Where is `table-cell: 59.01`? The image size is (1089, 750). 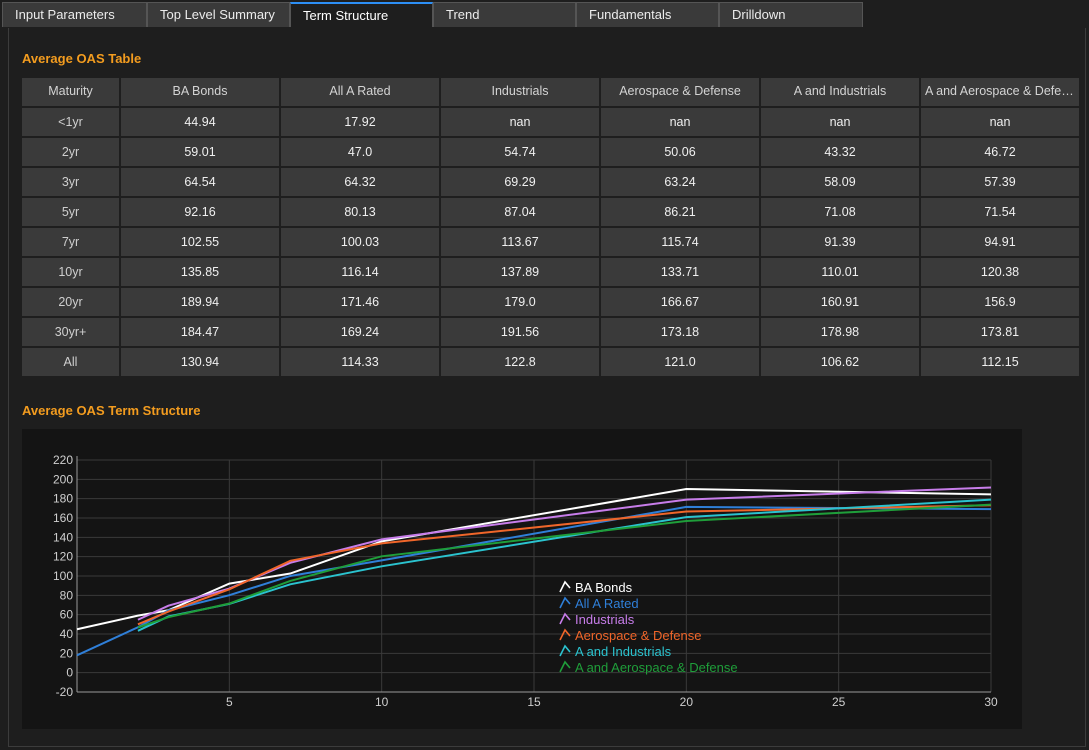 table-cell: 59.01 is located at coordinates (200, 152).